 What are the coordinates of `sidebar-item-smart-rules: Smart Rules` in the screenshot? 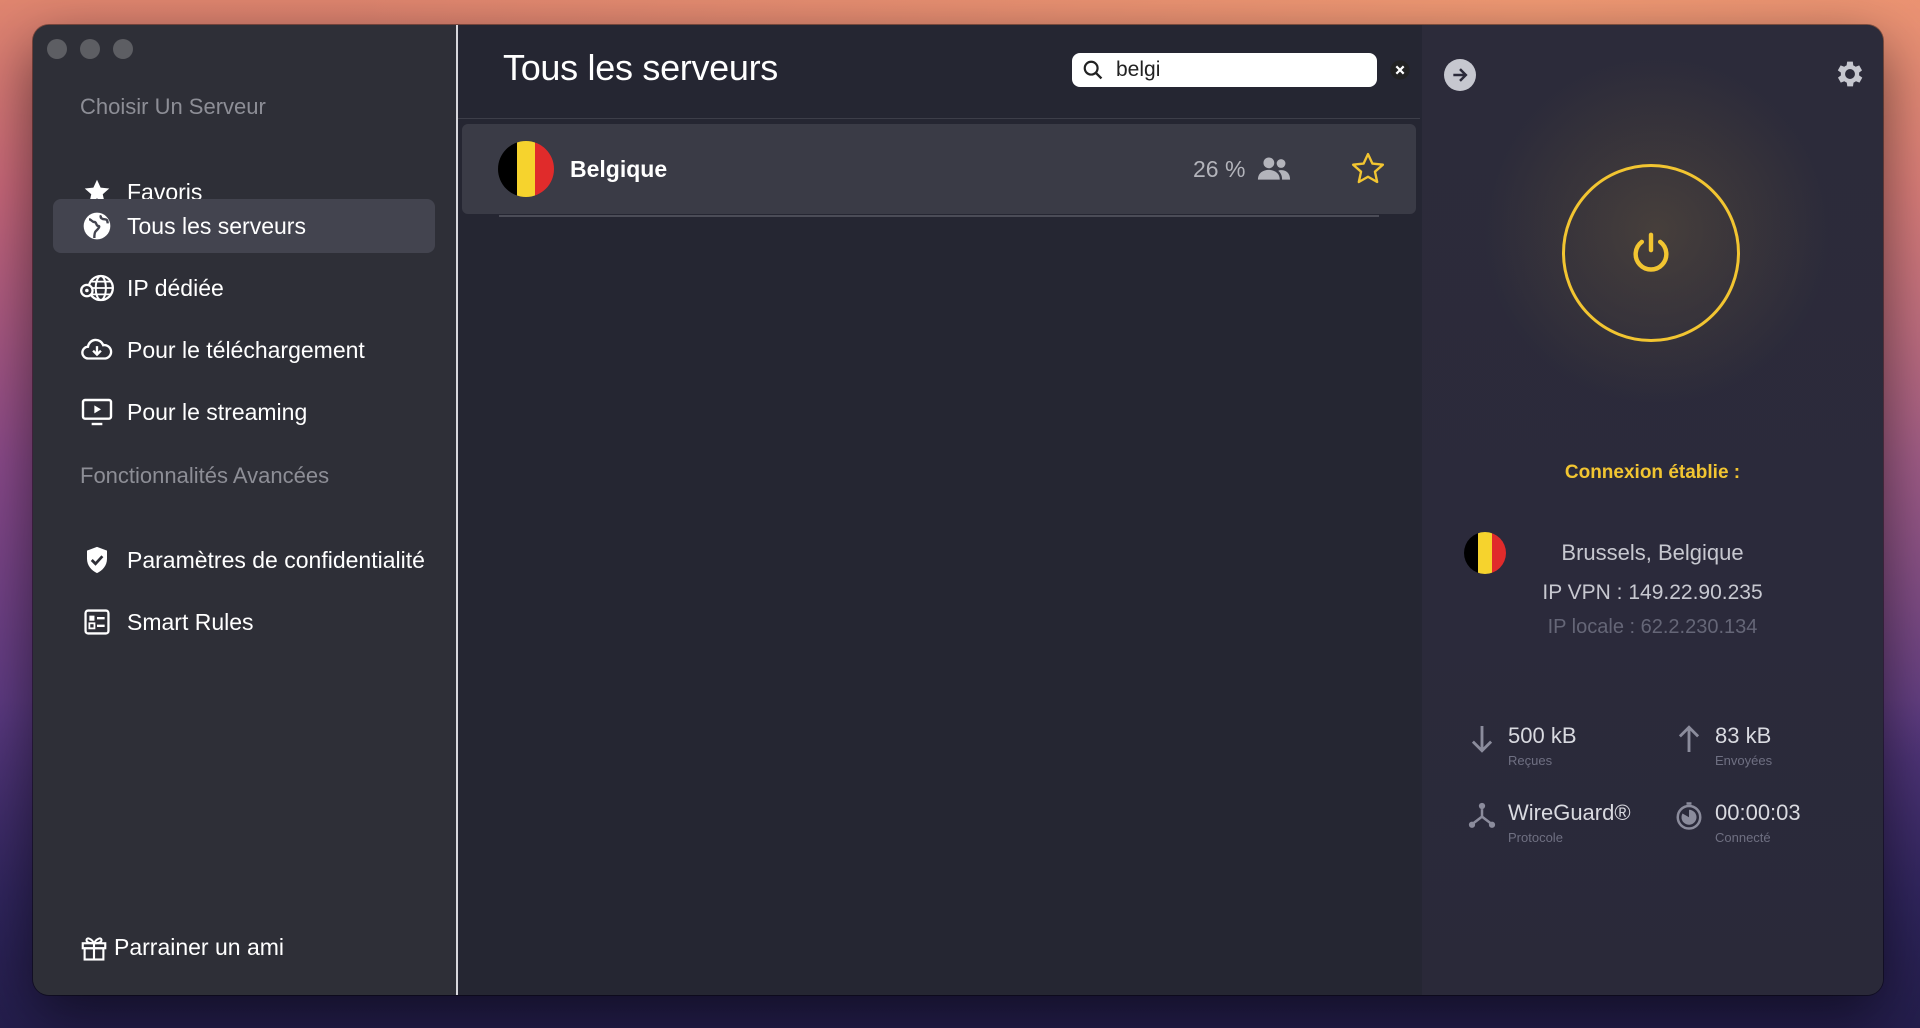 It's located at (244, 622).